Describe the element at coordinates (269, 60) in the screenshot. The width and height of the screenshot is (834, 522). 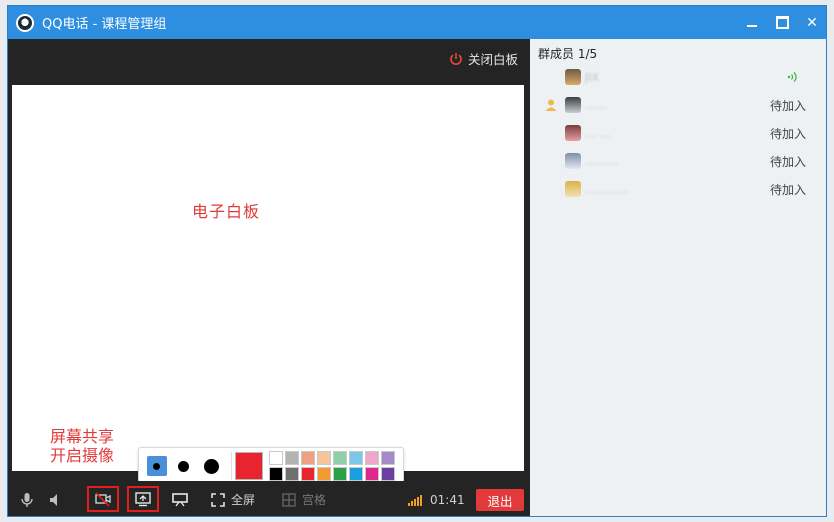
I see `whiteboard-topbar: 关闭白板` at that location.